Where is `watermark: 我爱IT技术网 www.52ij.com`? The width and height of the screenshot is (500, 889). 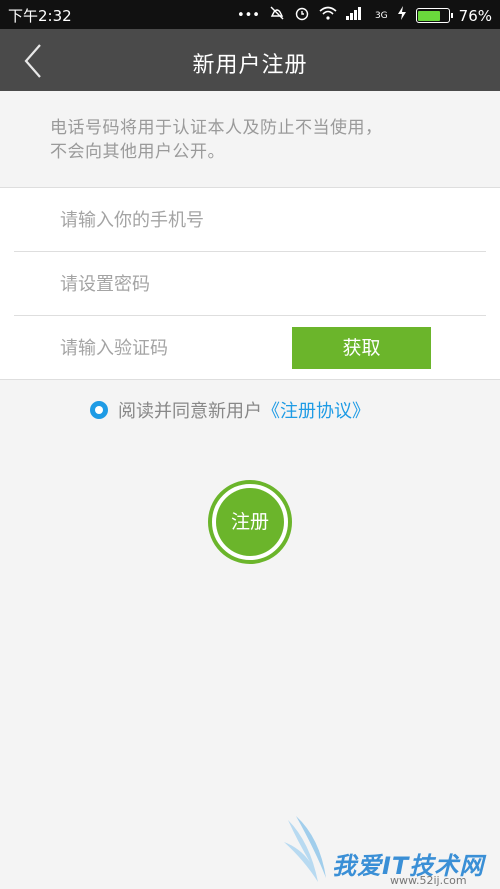
watermark: 我爱IT技术网 www.52ij.com is located at coordinates (390, 850).